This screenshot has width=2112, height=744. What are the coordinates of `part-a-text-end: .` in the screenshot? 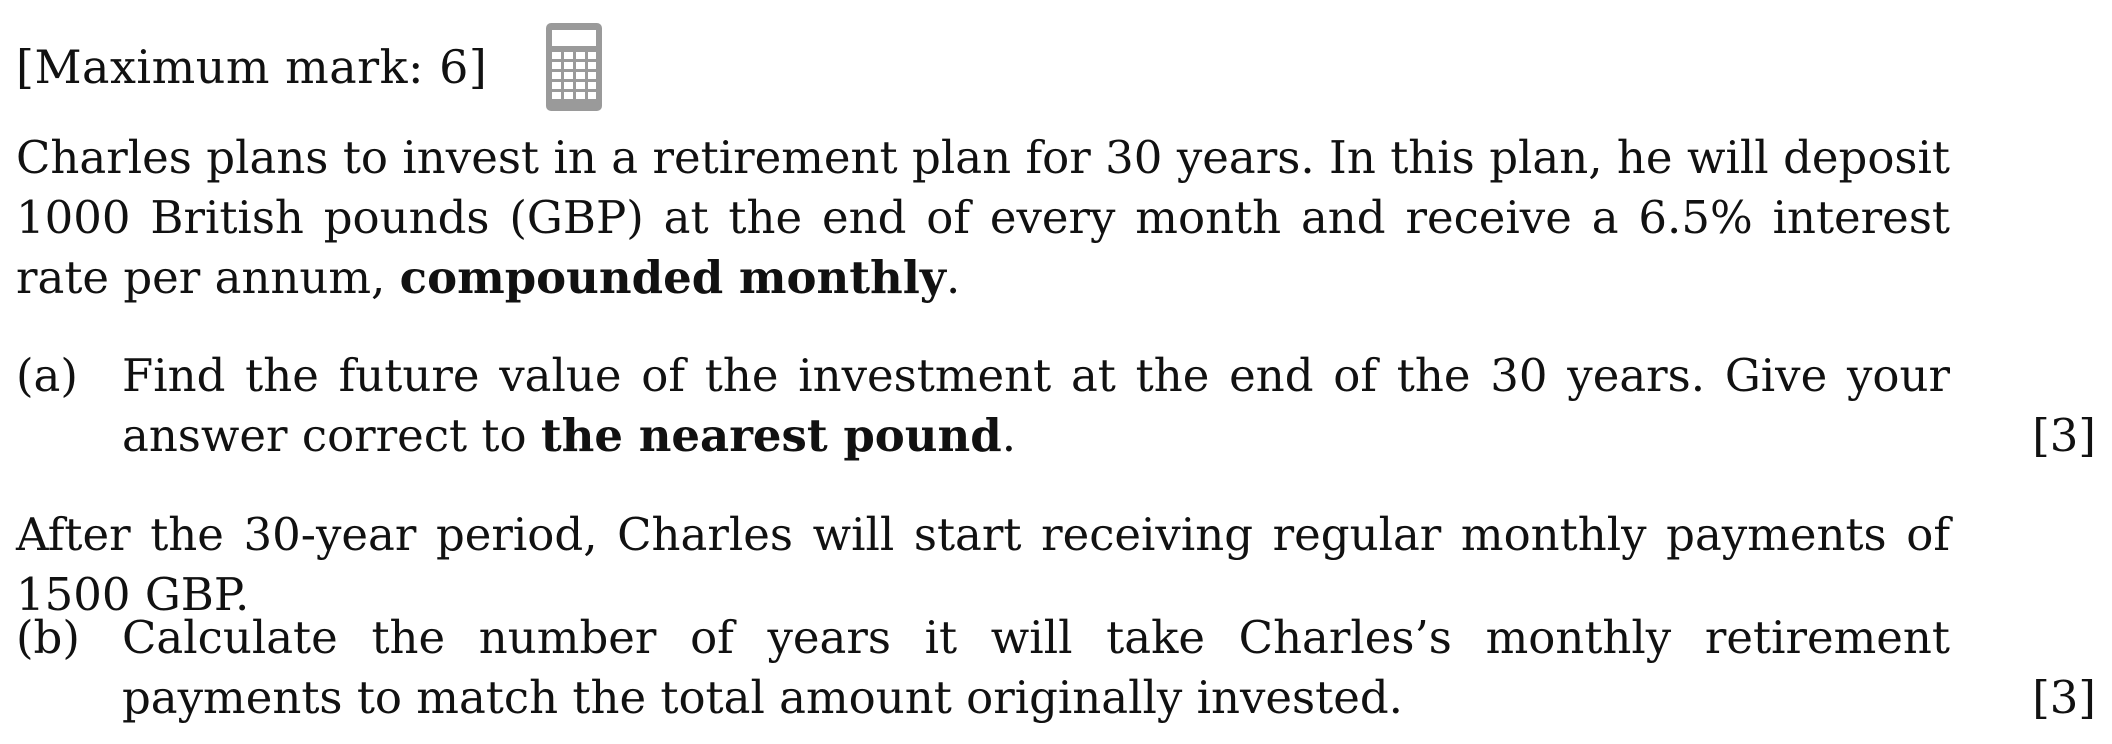 It's located at (1009, 435).